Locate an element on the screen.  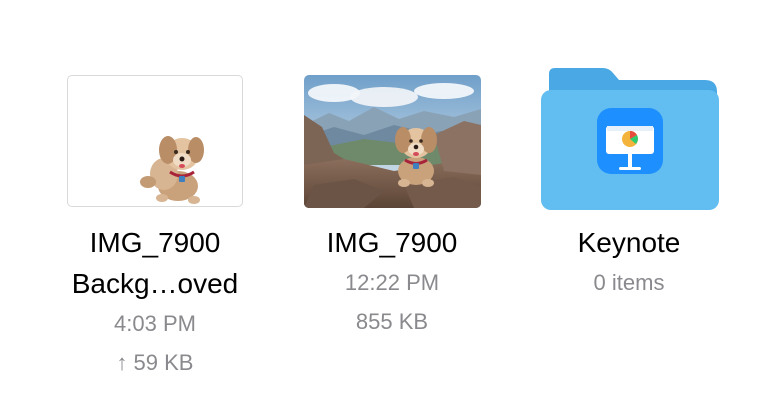
dog-cutout-thumbnail-icon is located at coordinates (172, 170).